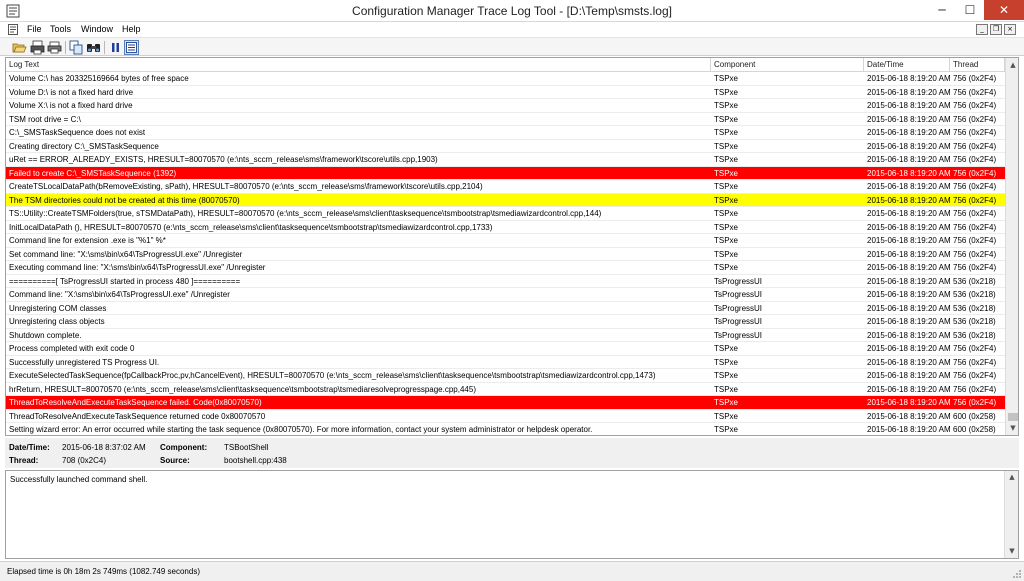 This screenshot has width=1024, height=581. I want to click on source-value: bootshell.cpp:438, so click(255, 460).